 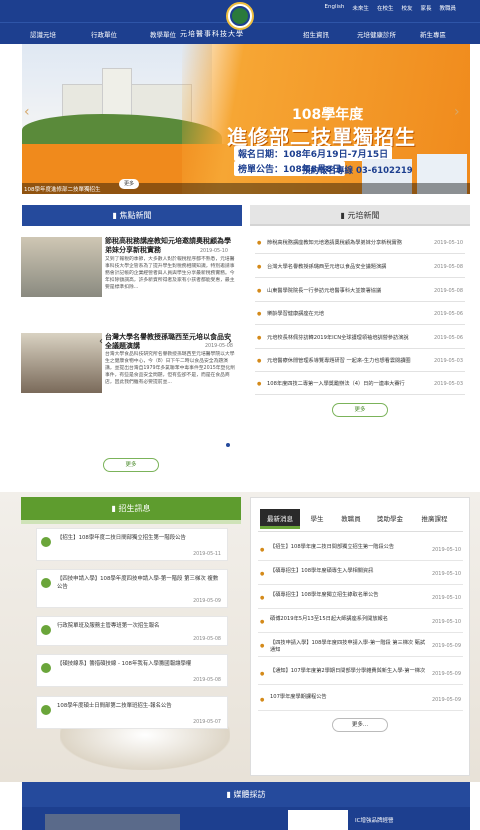 I want to click on media-caption: IC增強品牌經營, so click(x=374, y=820).